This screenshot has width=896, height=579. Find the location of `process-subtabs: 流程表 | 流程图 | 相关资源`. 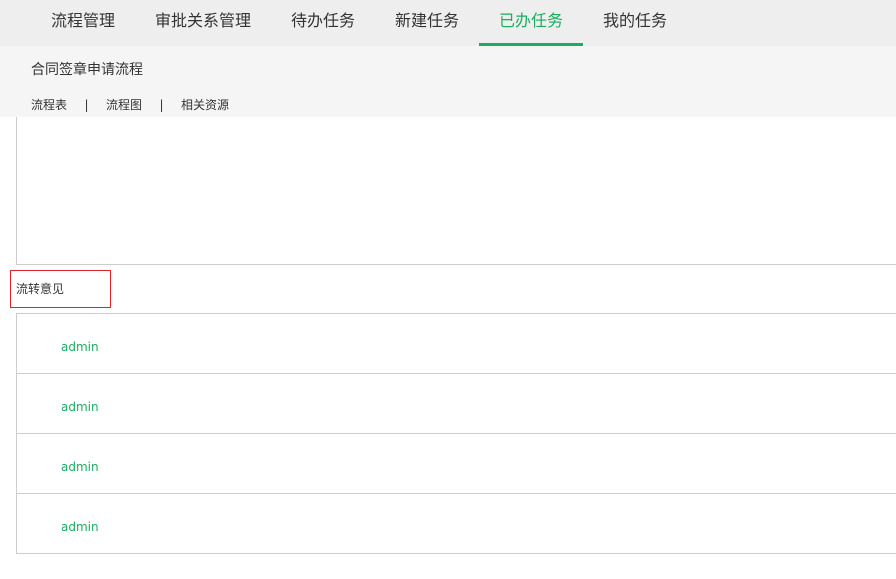

process-subtabs: 流程表 | 流程图 | 相关资源 is located at coordinates (130, 104).